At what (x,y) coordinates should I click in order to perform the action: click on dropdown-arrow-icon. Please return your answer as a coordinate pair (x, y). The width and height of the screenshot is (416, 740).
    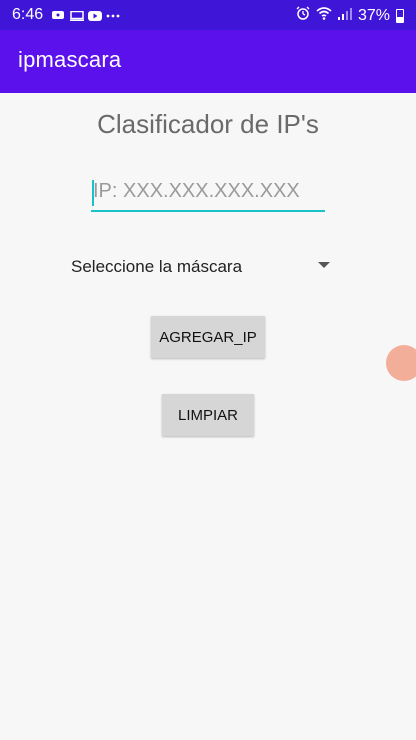
    Looking at the image, I should click on (324, 265).